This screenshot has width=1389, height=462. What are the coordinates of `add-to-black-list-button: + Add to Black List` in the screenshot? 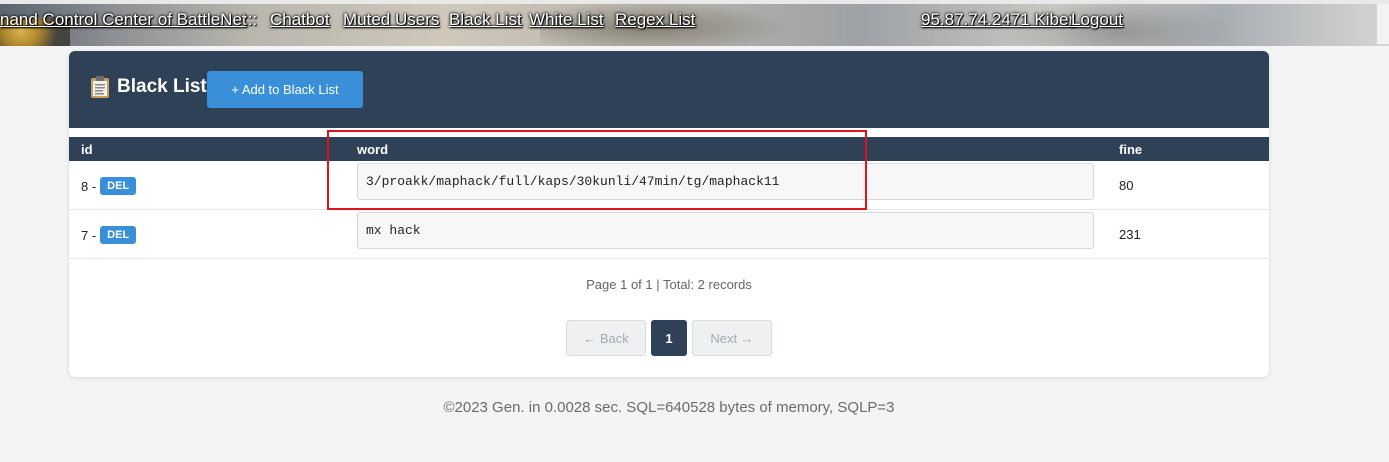 It's located at (285, 89).